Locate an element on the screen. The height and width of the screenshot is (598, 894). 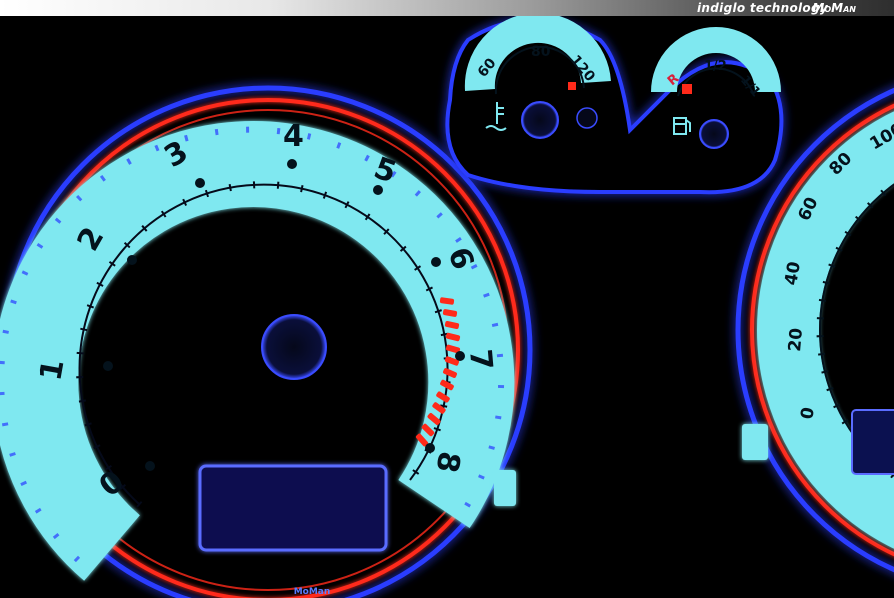
temp-reset-knob is located at coordinates (587, 118).